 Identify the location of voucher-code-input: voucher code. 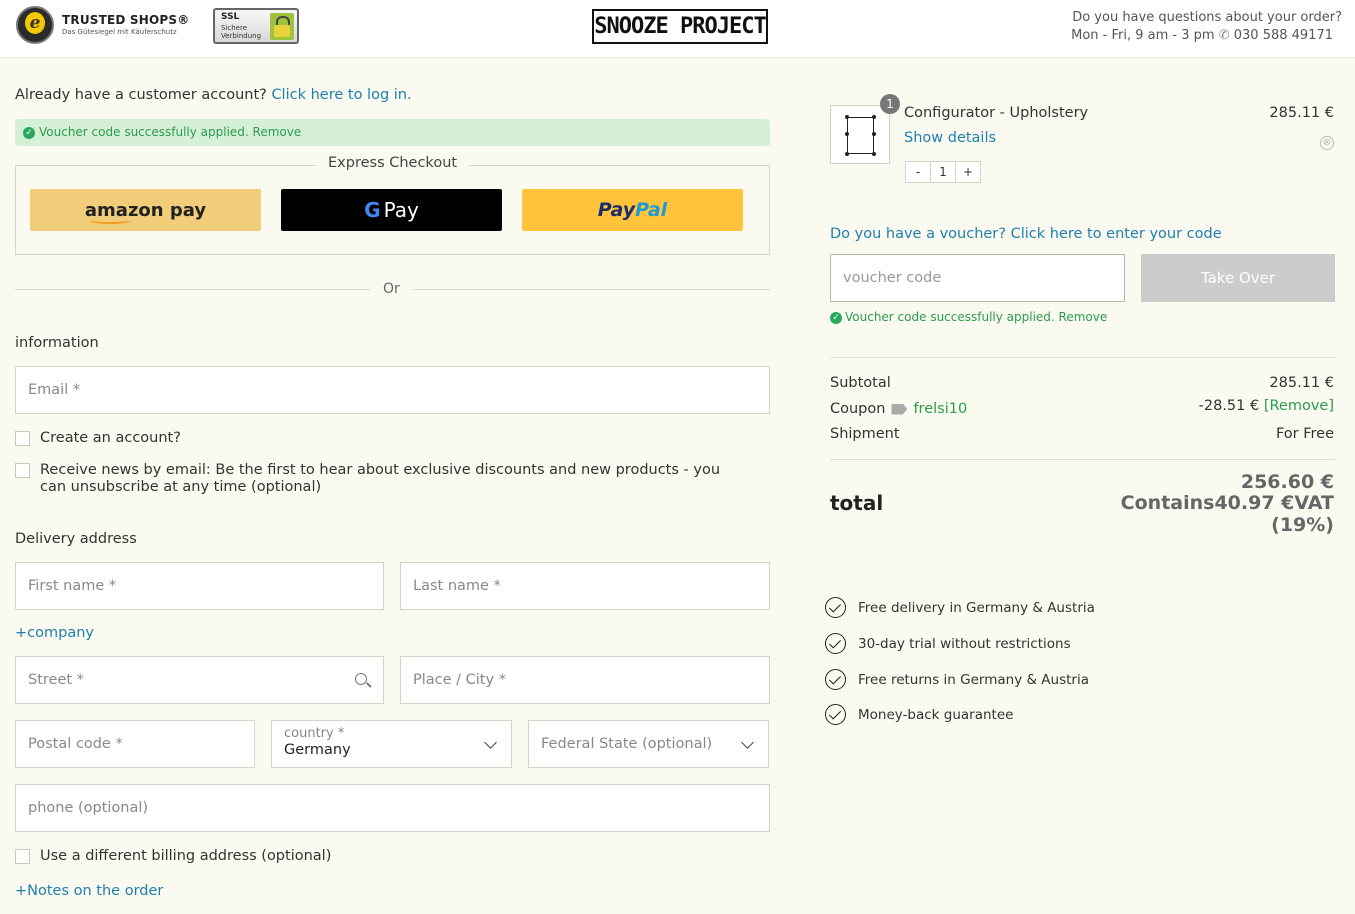
(977, 278).